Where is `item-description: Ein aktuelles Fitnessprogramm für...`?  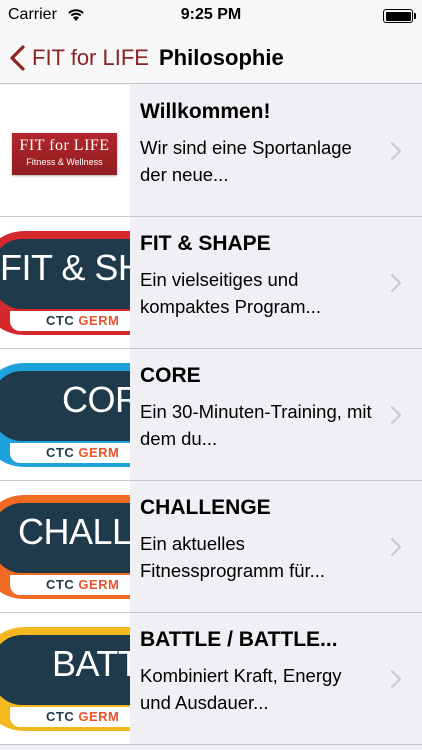
item-description: Ein aktuelles Fitnessprogramm für... is located at coordinates (233, 557).